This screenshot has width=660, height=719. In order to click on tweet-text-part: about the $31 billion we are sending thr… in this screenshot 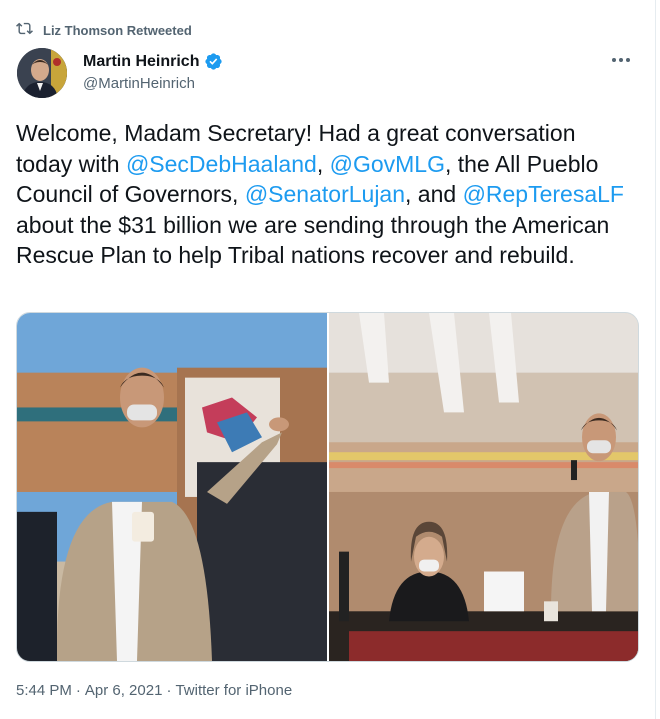, I will do `click(313, 240)`.